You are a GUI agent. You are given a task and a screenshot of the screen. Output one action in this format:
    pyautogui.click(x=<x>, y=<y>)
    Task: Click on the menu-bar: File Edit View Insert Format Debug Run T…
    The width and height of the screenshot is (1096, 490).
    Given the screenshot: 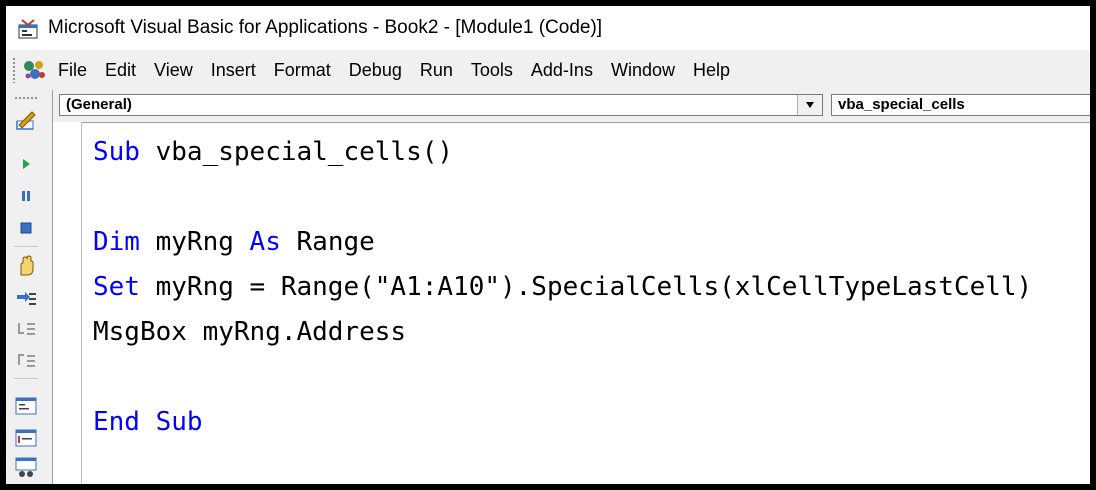 What is the action you would take?
    pyautogui.click(x=548, y=70)
    